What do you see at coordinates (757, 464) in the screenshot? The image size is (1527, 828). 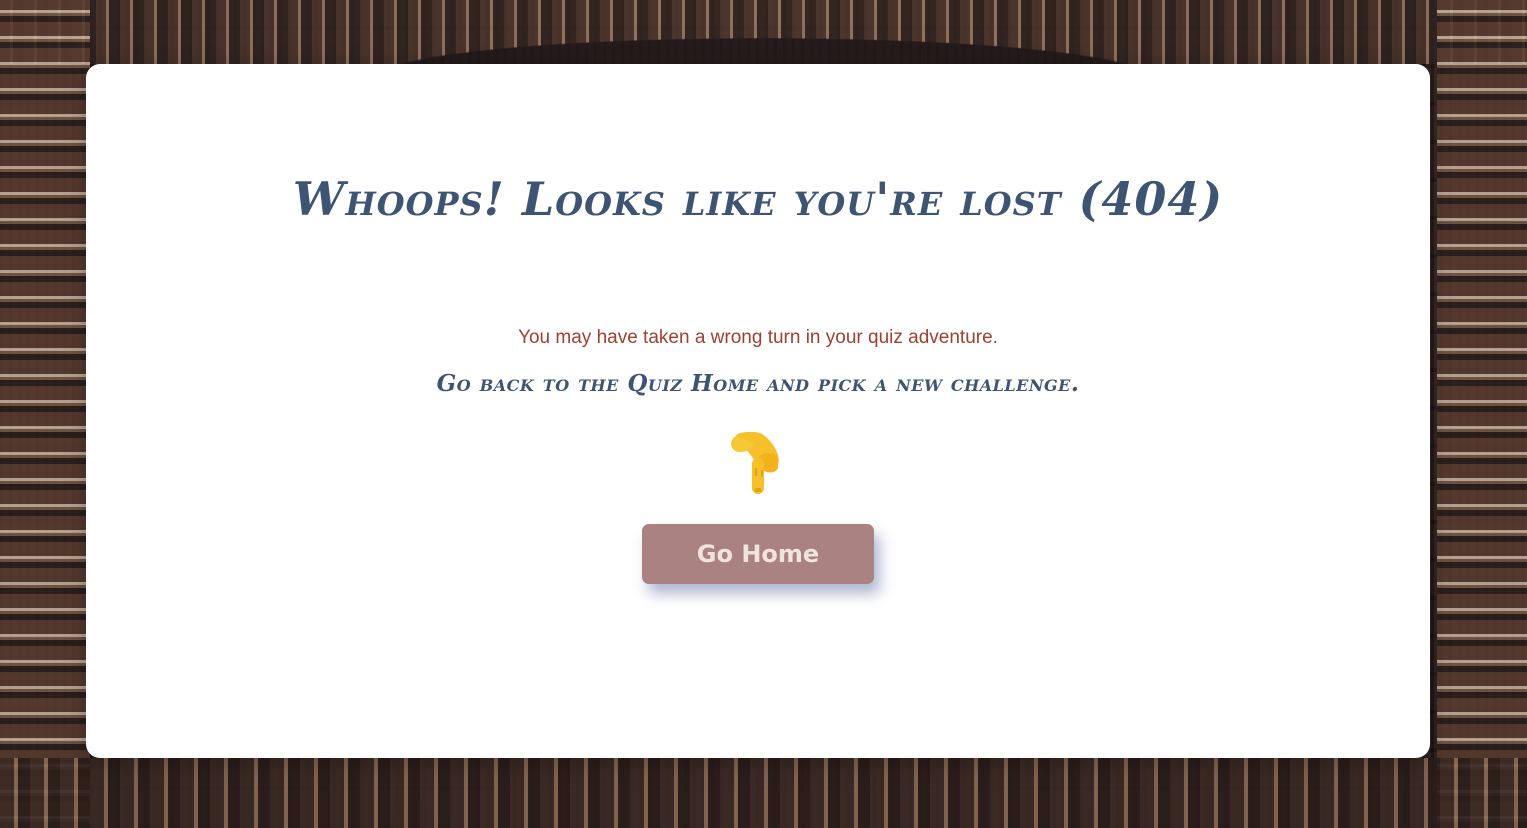 I see `pointing-down-hand-icon` at bounding box center [757, 464].